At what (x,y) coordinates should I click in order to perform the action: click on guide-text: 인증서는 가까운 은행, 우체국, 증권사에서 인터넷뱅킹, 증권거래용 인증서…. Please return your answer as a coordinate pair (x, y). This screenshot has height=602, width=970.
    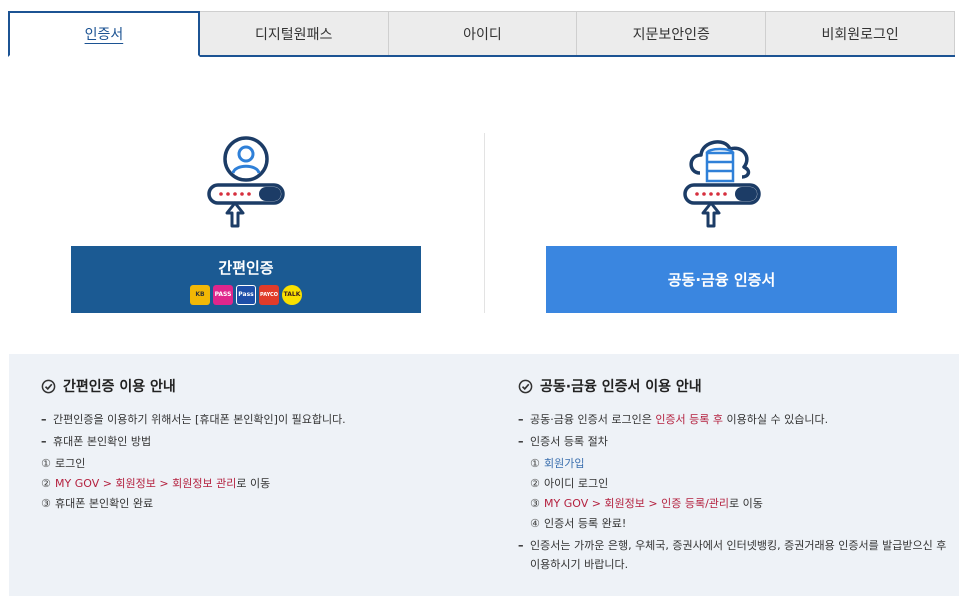
    Looking at the image, I should click on (738, 555).